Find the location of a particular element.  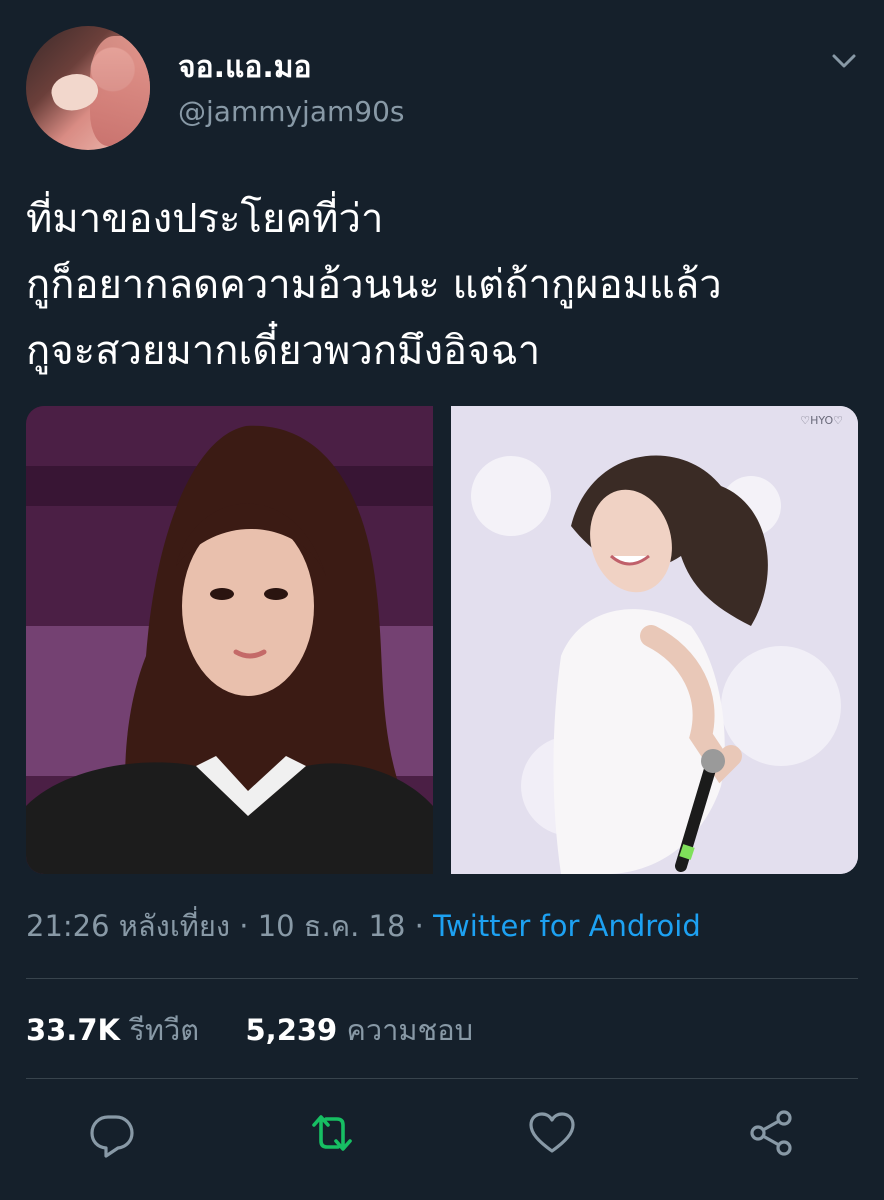

chevron-down-icon is located at coordinates (844, 61).